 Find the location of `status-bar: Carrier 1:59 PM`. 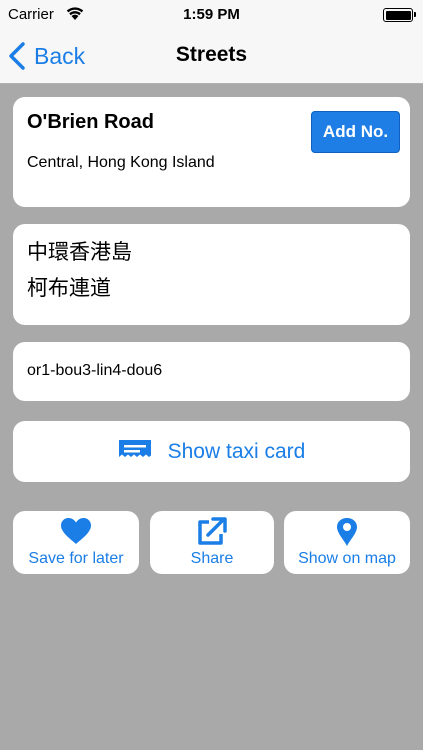

status-bar: Carrier 1:59 PM is located at coordinates (211, 15).